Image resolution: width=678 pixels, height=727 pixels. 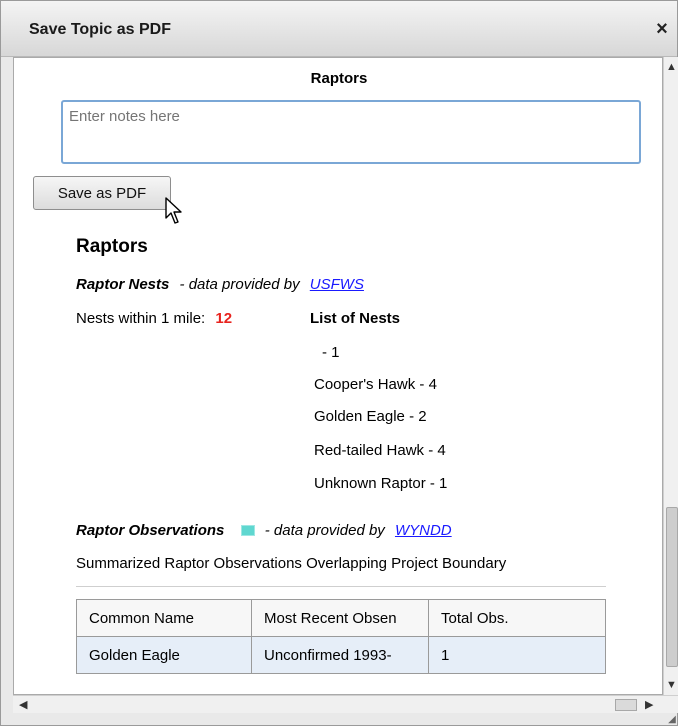 I want to click on nests-within-label: Nests within 1 mile:, so click(x=141, y=318).